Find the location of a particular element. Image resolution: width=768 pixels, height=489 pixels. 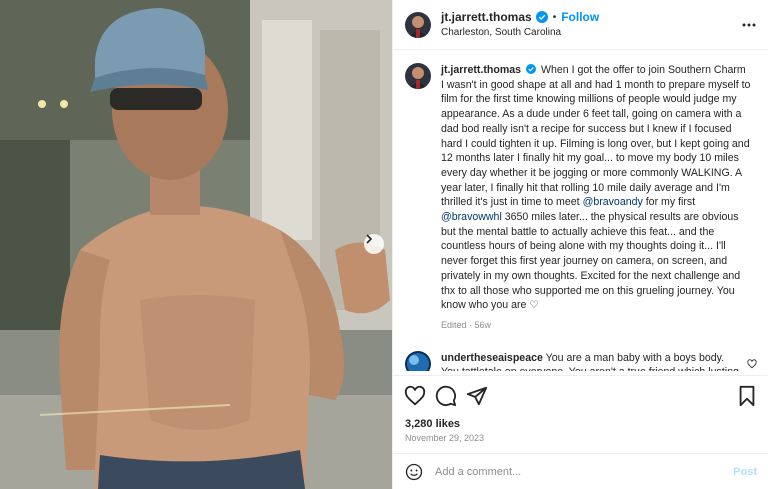

post-comment-button: Post is located at coordinates (745, 472).